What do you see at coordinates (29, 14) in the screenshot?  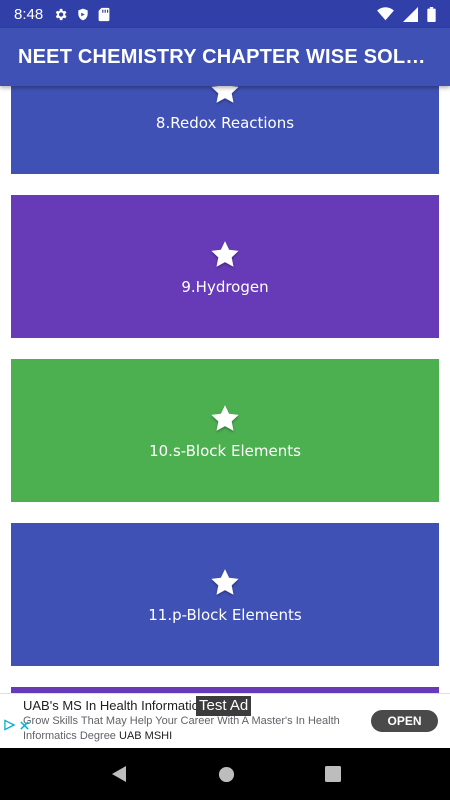 I see `status-time: 8:48` at bounding box center [29, 14].